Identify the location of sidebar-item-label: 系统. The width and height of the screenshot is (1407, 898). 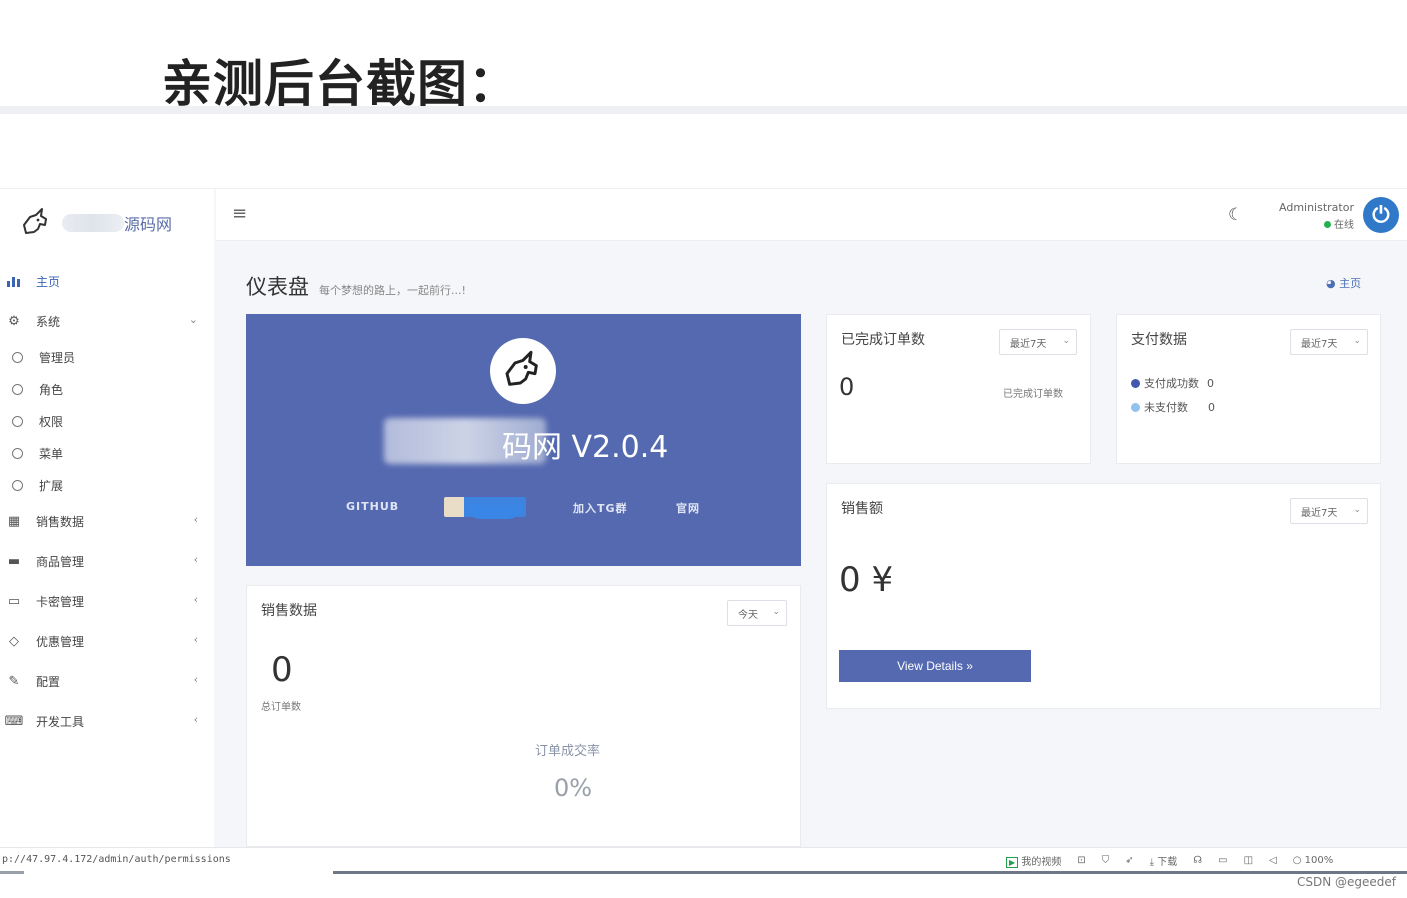
(48, 321).